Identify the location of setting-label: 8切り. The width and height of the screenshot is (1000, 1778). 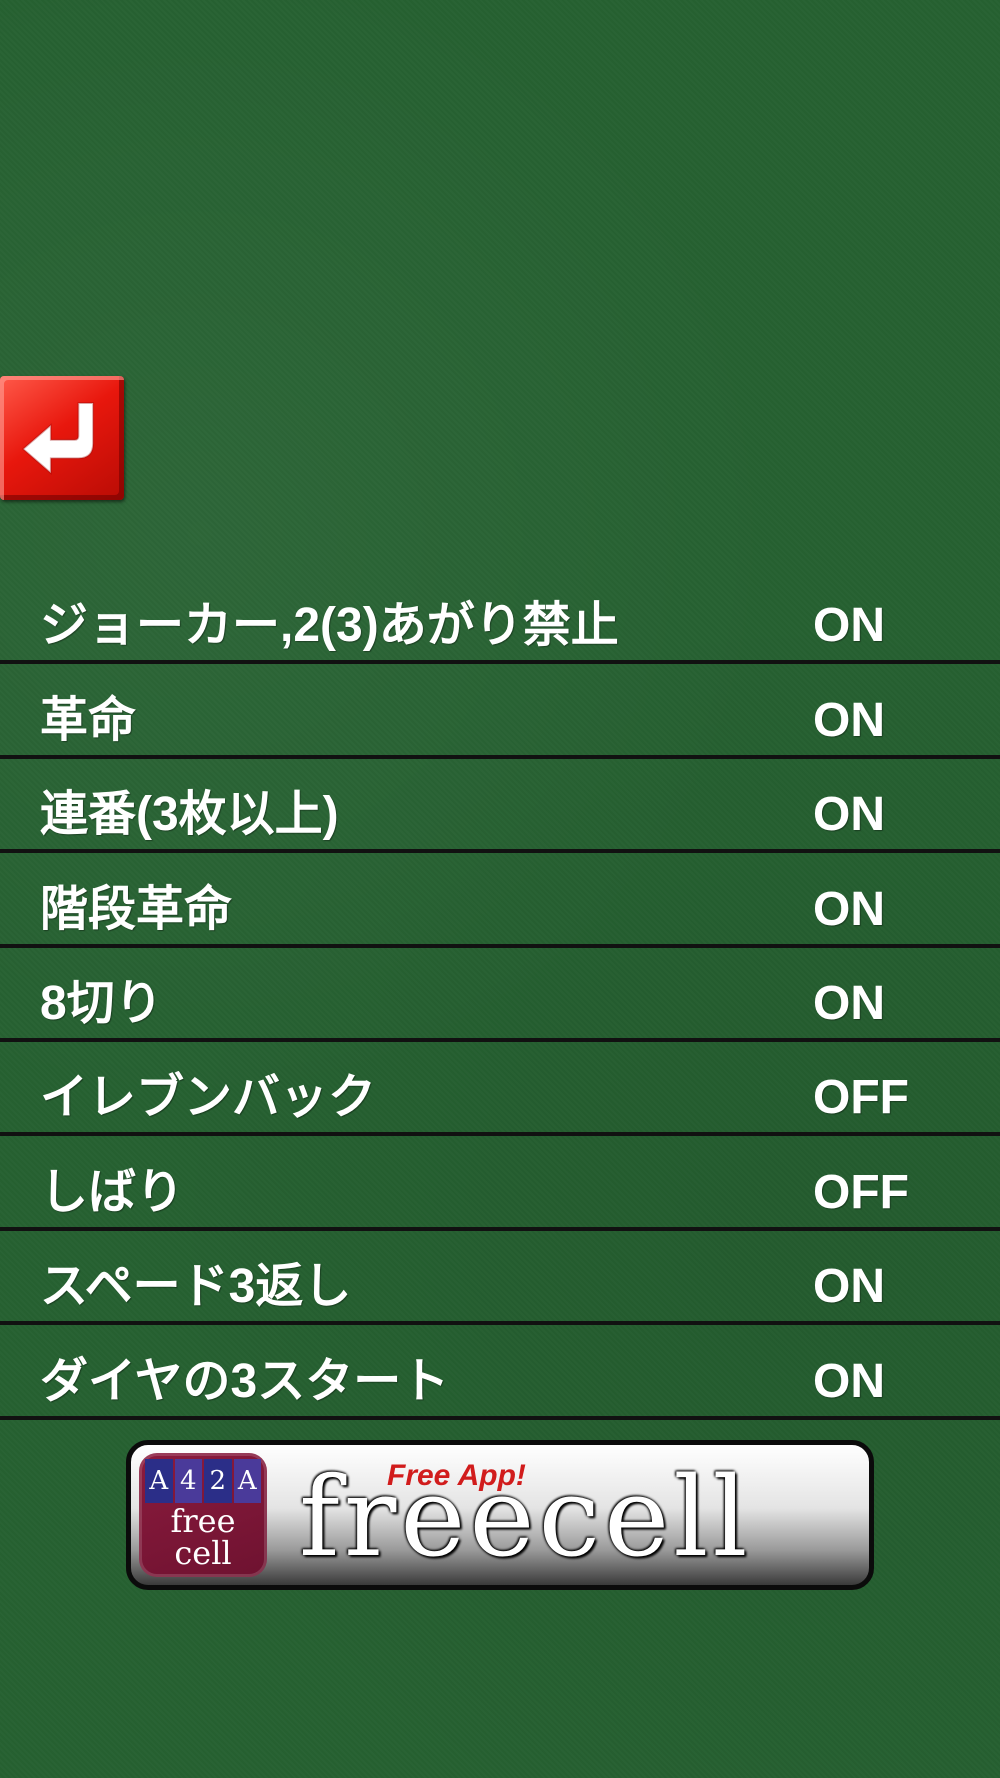
(101, 1003).